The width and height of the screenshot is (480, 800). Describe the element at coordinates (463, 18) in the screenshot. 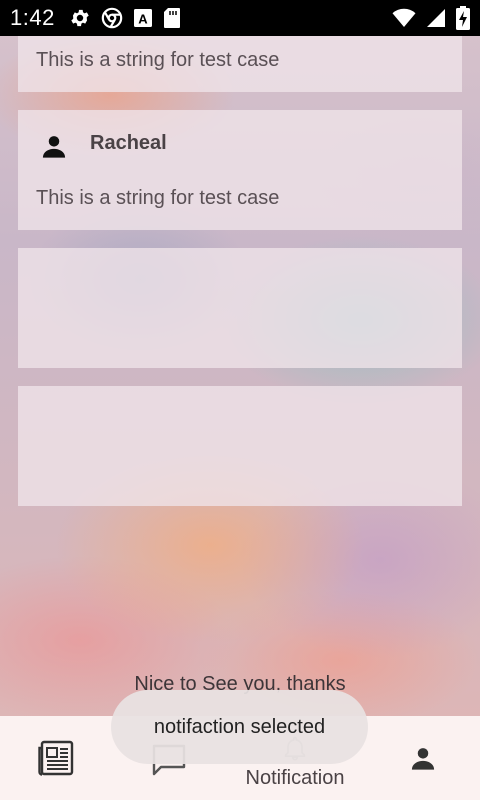

I see `battery-charging-icon` at that location.